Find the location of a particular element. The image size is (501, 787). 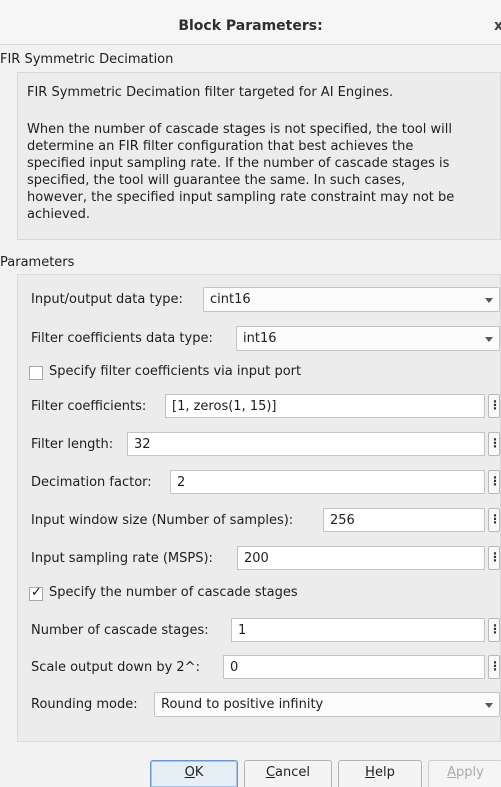

input-sampling-rate-value: 200 is located at coordinates (256, 558).